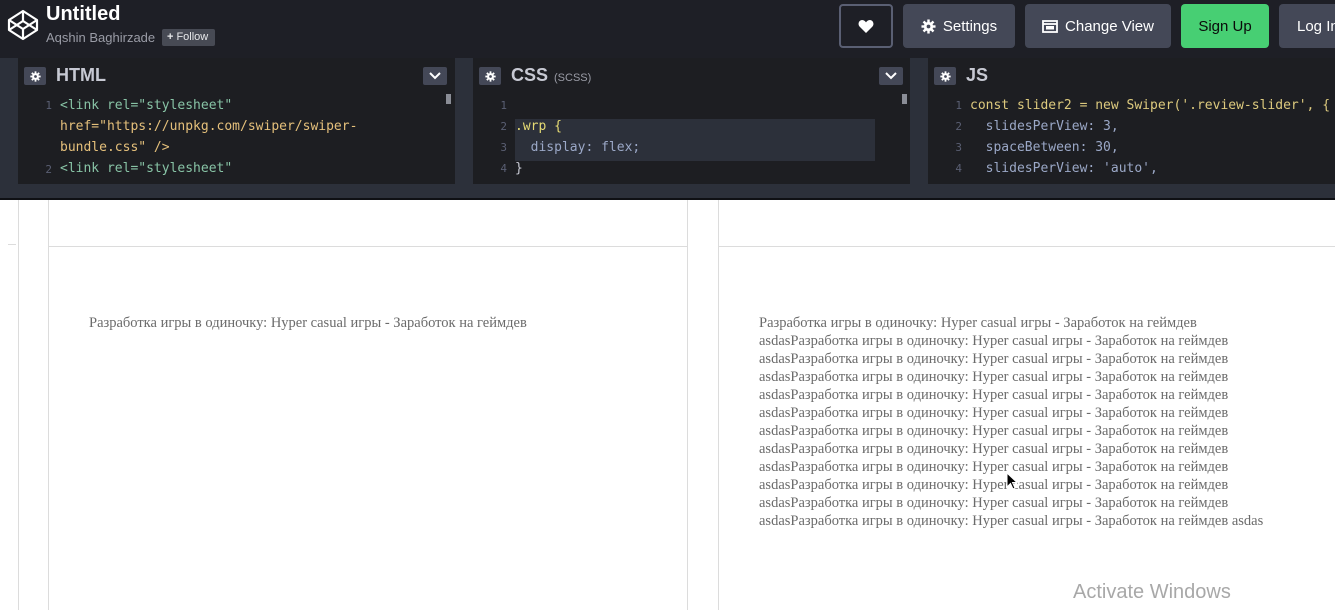 Image resolution: width=1335 pixels, height=610 pixels. What do you see at coordinates (1064, 168) in the screenshot?
I see `code-line: slidesPerView: 'auto',` at bounding box center [1064, 168].